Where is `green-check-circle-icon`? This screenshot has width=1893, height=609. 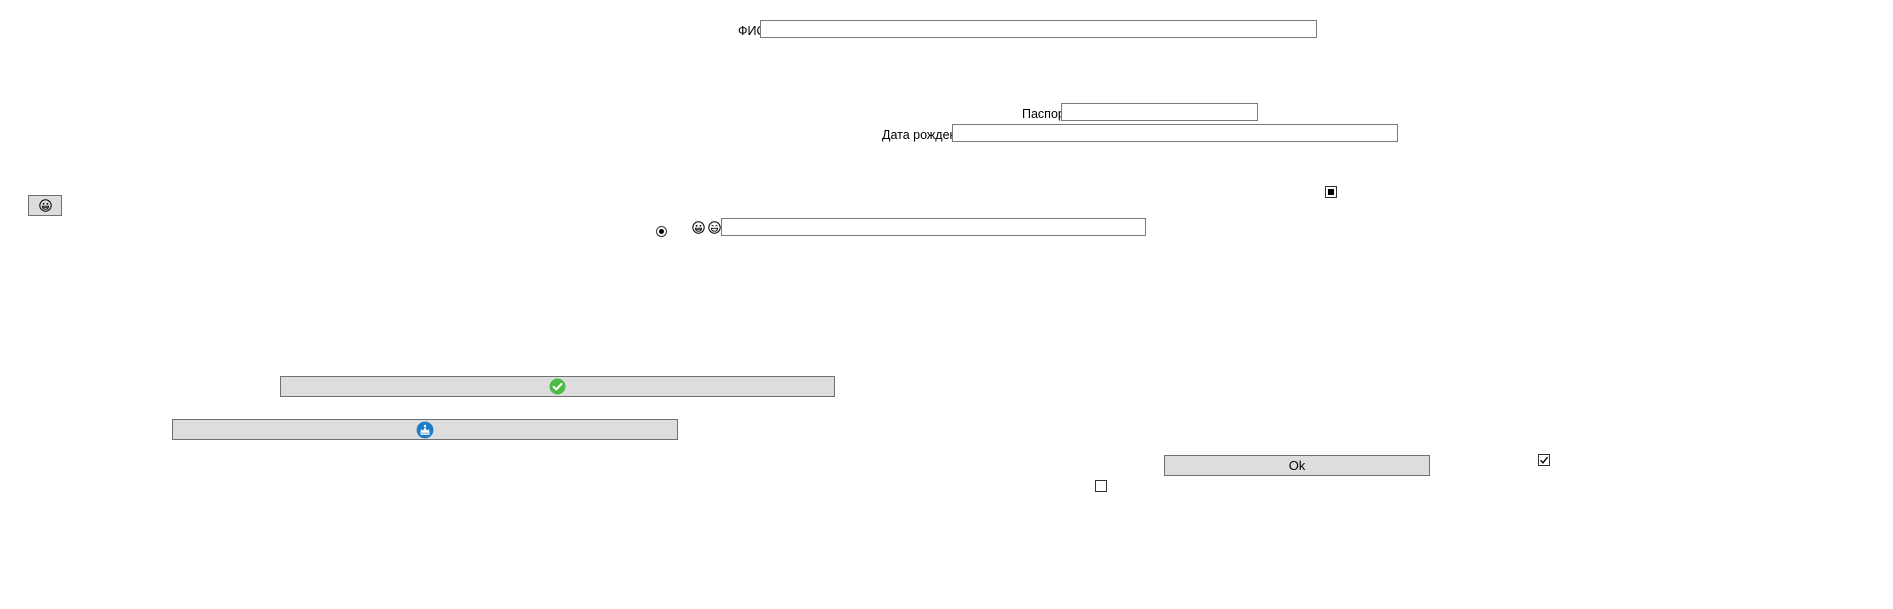 green-check-circle-icon is located at coordinates (557, 386).